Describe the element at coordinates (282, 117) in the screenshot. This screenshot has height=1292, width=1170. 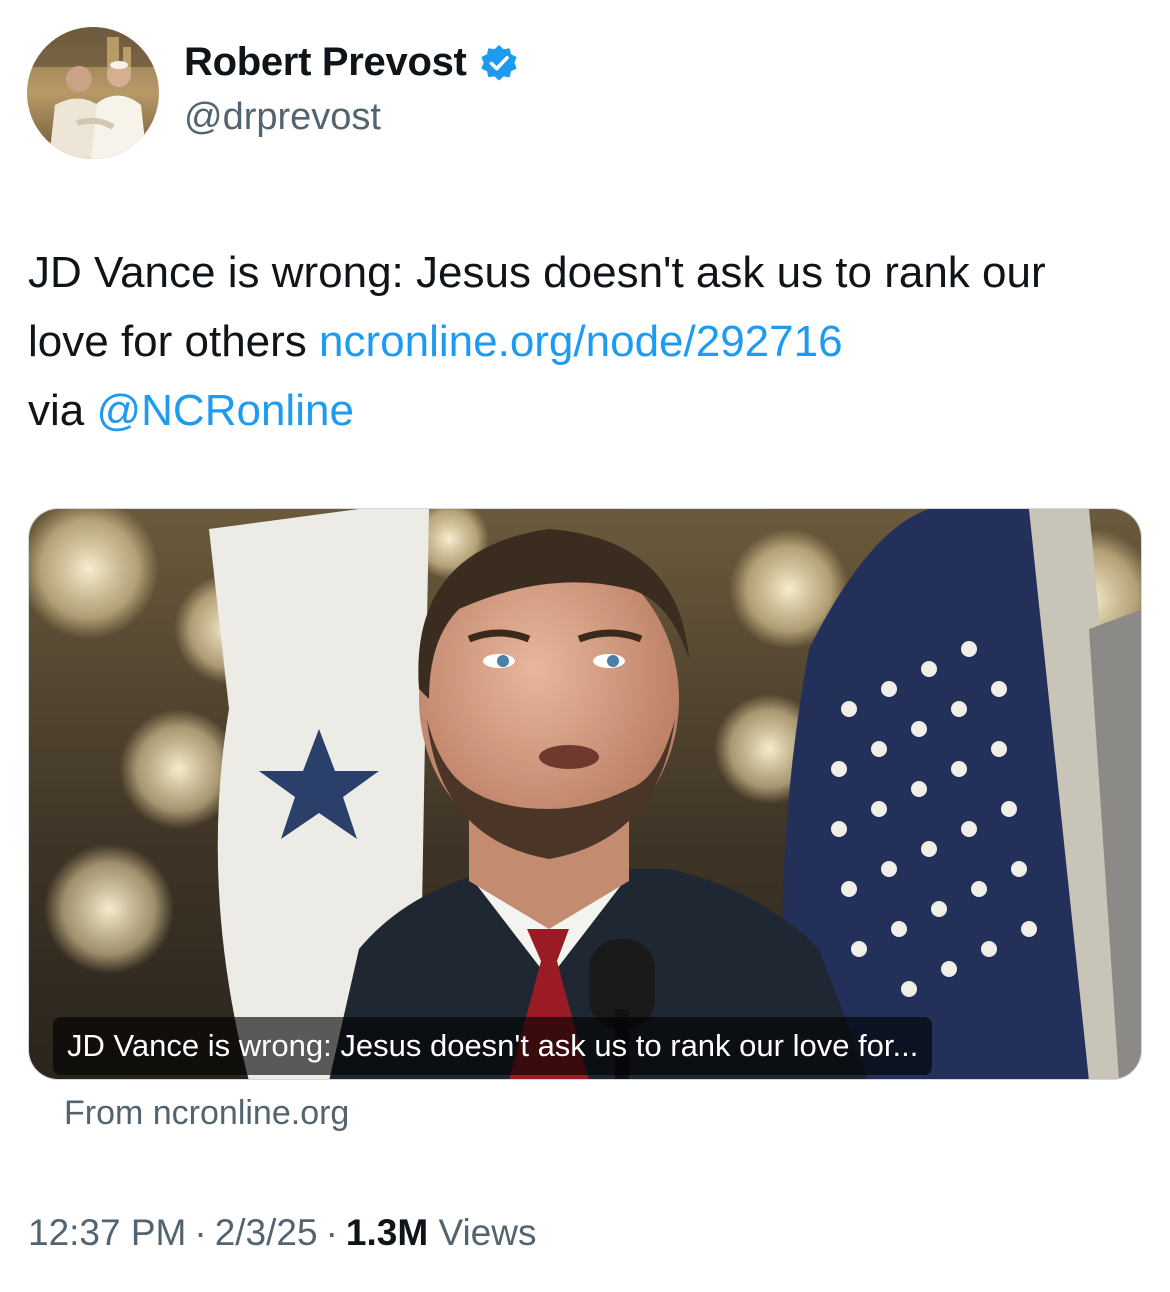
I see `author-handle: @drprevost` at that location.